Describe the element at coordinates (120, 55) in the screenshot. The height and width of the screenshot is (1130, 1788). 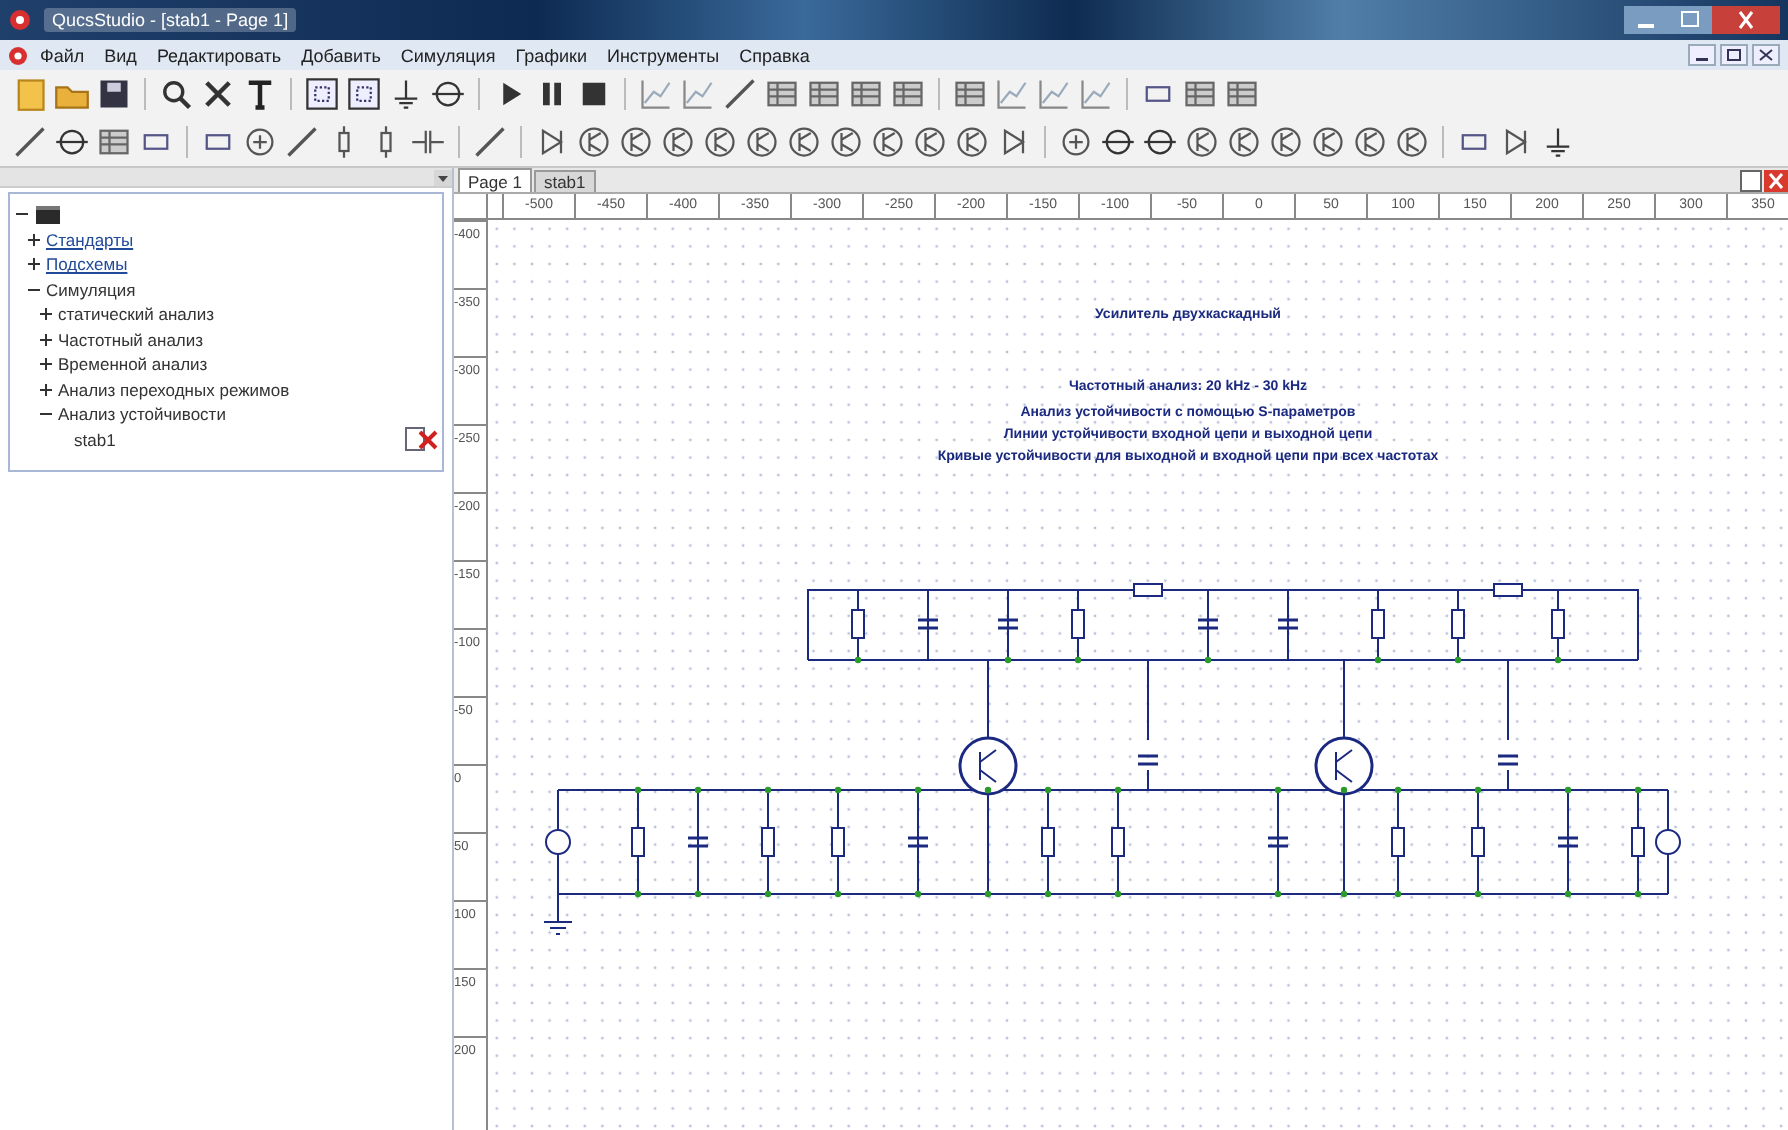
I see `menu-item: Вид` at that location.